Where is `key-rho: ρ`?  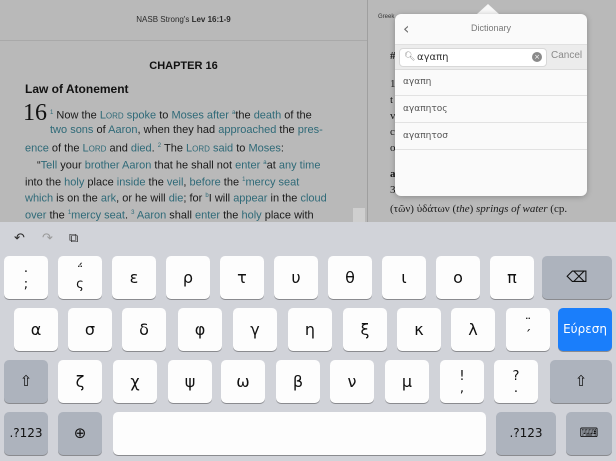
key-rho: ρ is located at coordinates (188, 277).